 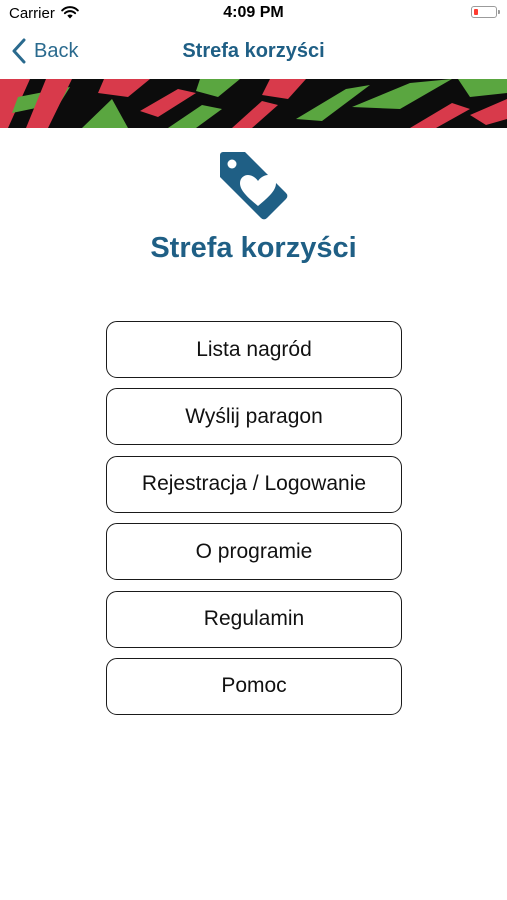 What do you see at coordinates (254, 417) in the screenshot?
I see `send-receipt-button: Wyślij paragon` at bounding box center [254, 417].